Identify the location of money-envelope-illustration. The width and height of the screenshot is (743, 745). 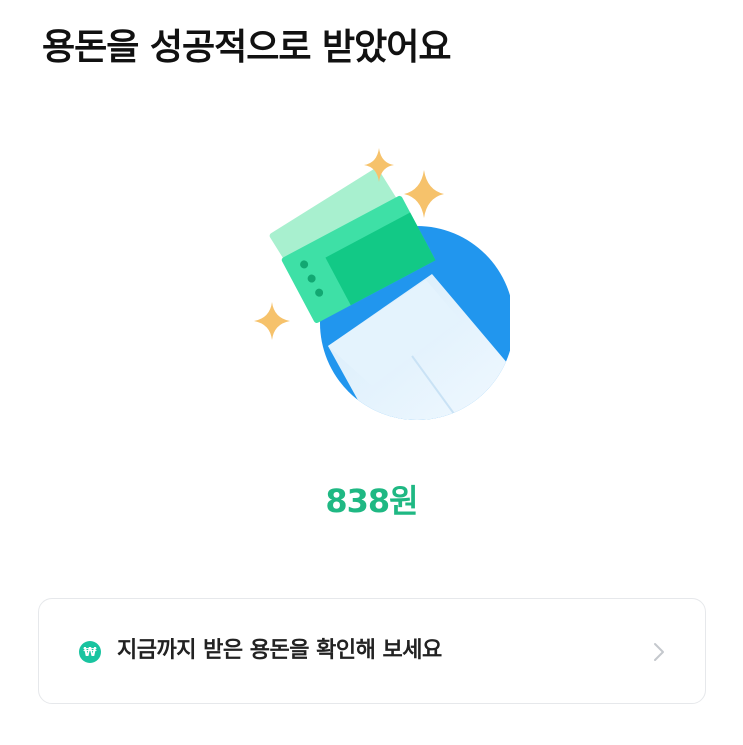
(377, 285).